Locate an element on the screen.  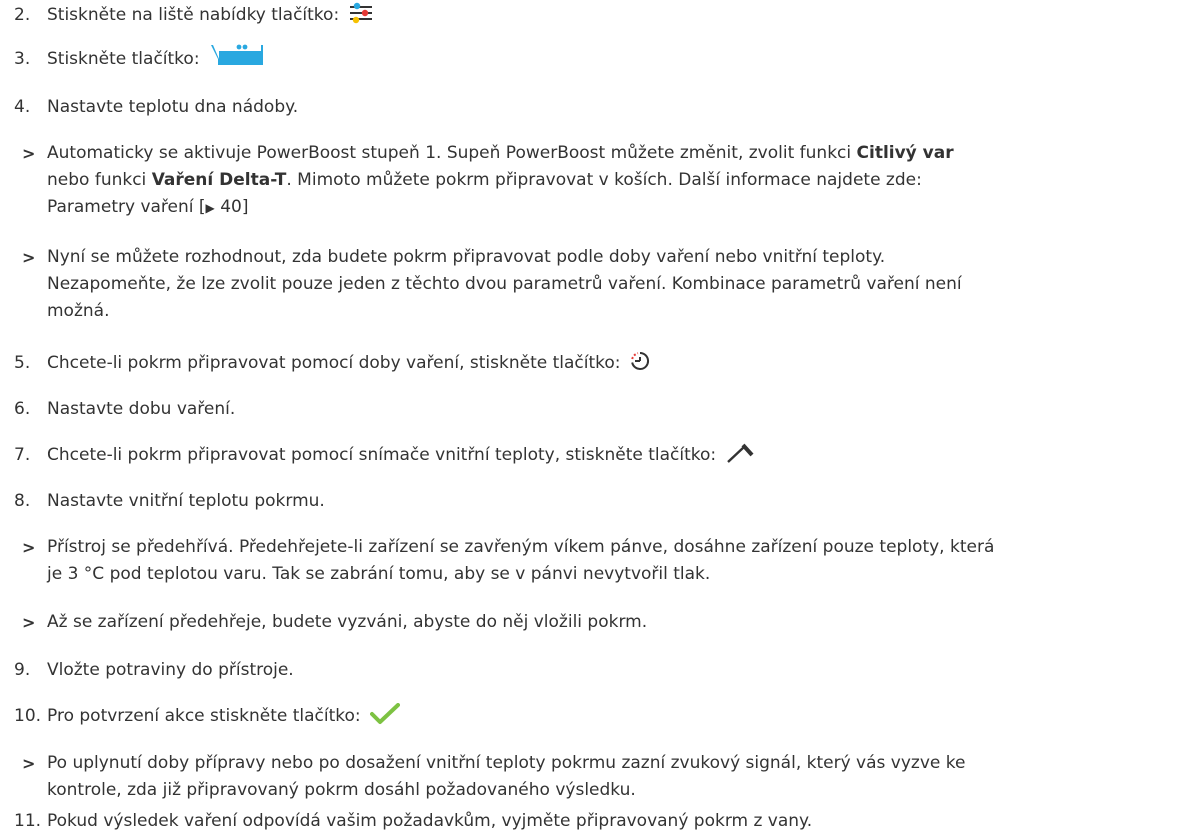
step-number: 5. is located at coordinates (22, 363).